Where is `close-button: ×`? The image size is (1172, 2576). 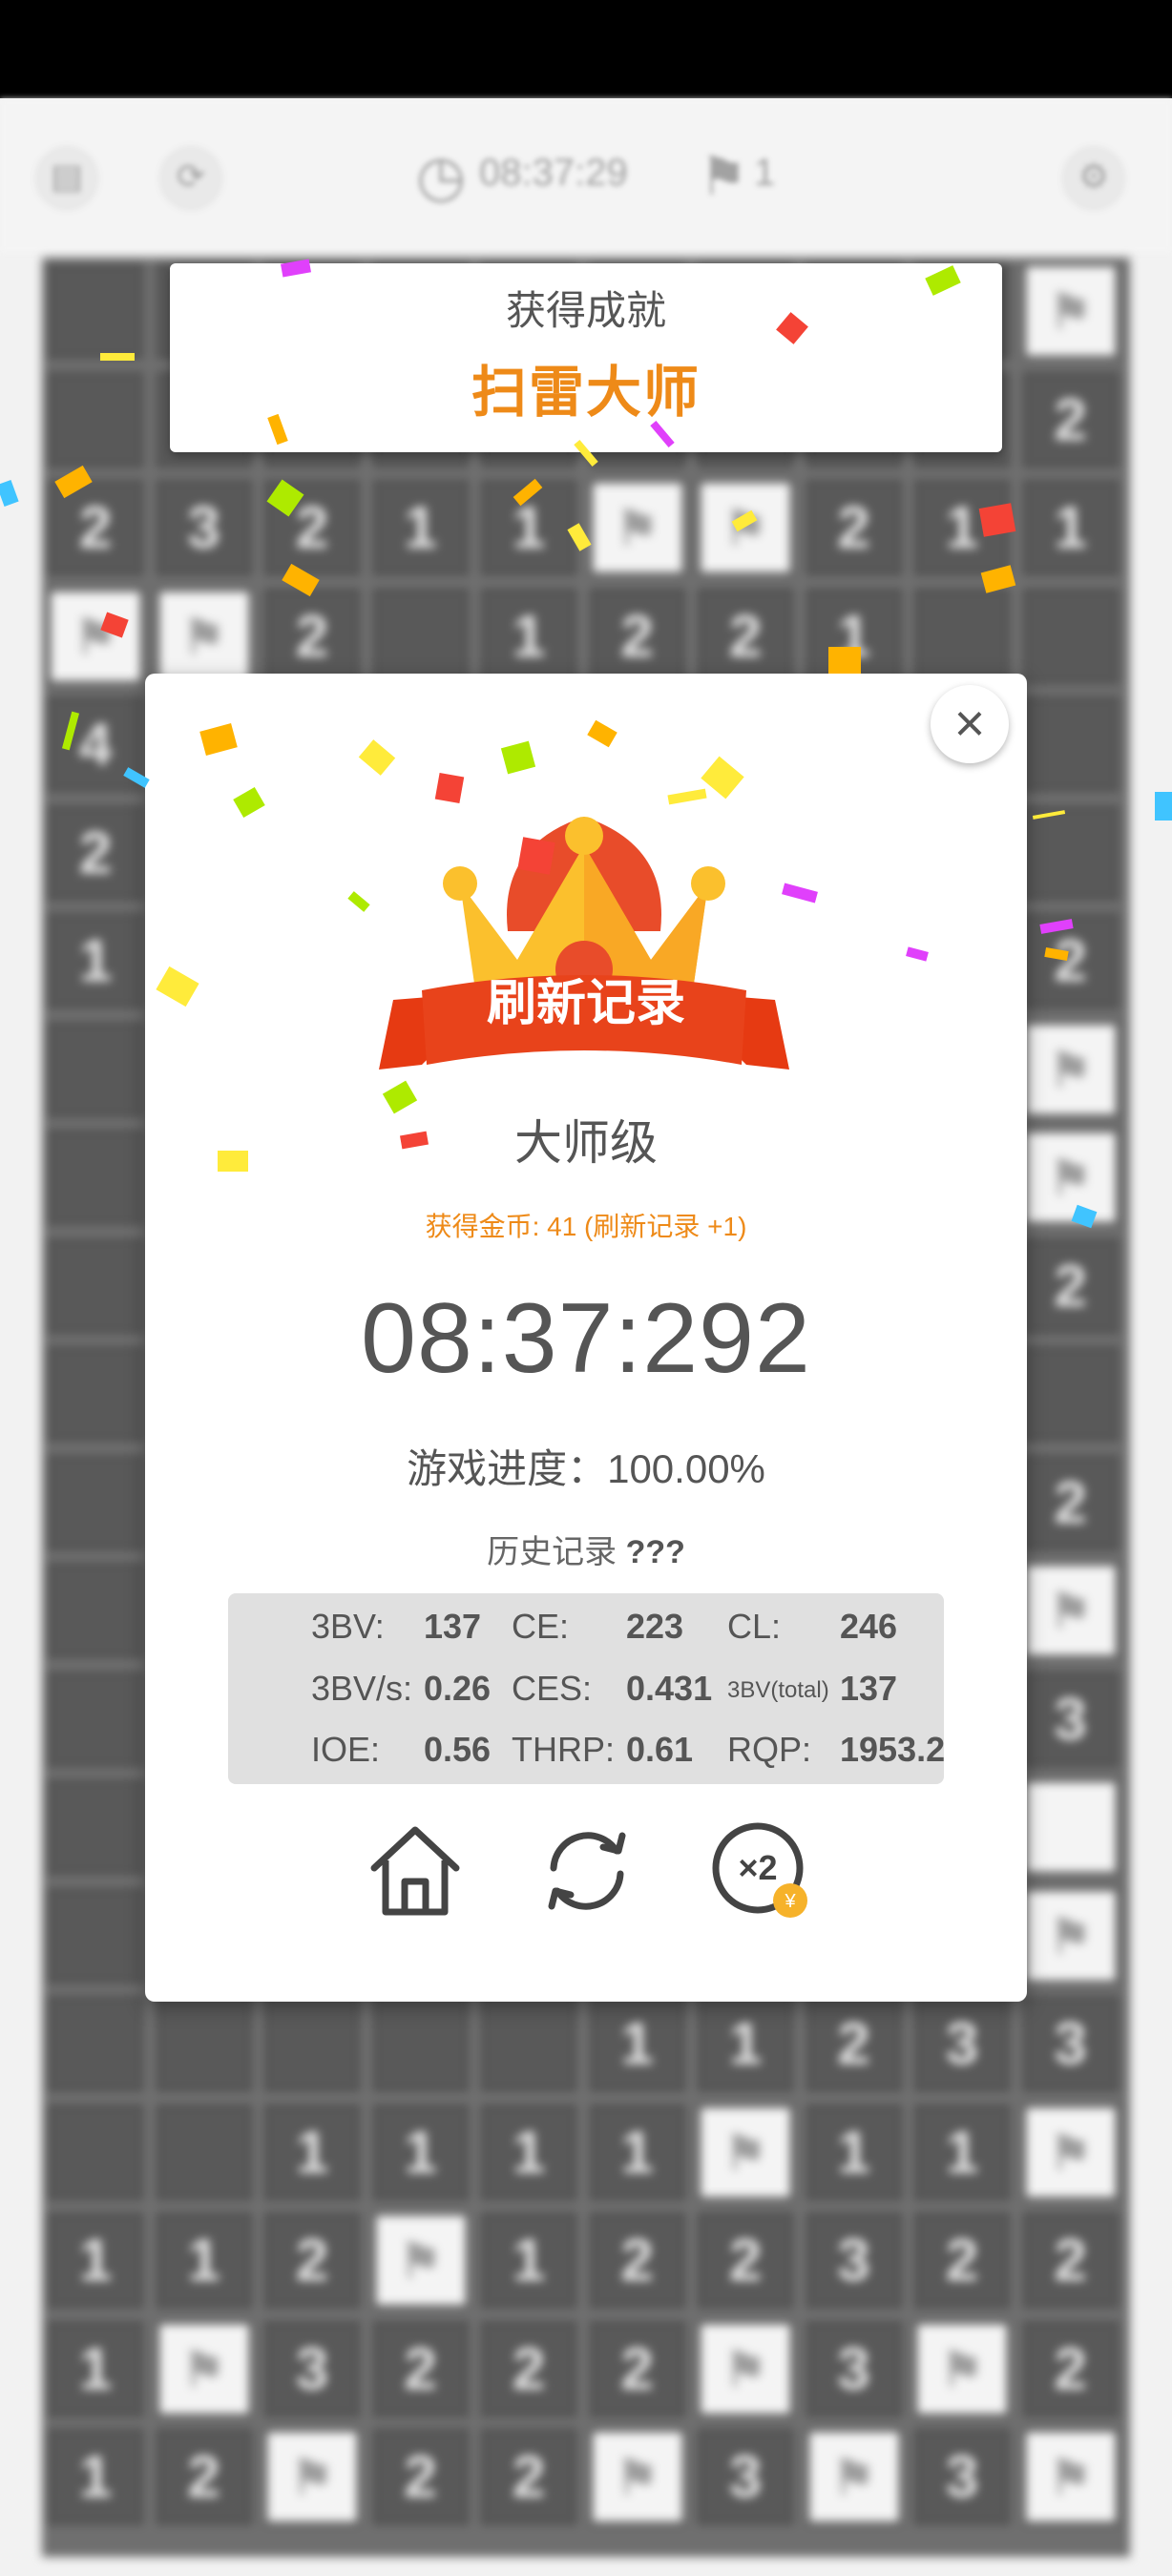
close-button: × is located at coordinates (970, 724).